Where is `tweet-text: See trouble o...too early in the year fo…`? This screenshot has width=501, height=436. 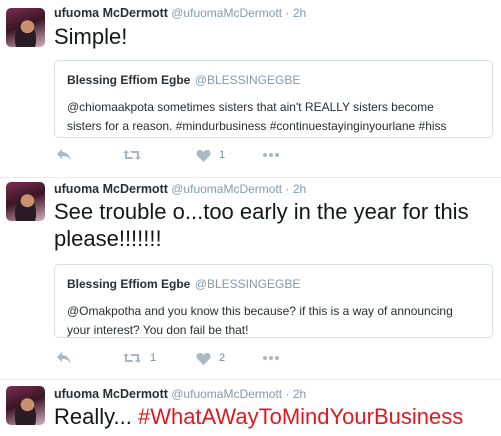
tweet-text: See trouble o...too early in the year fo… is located at coordinates (261, 225).